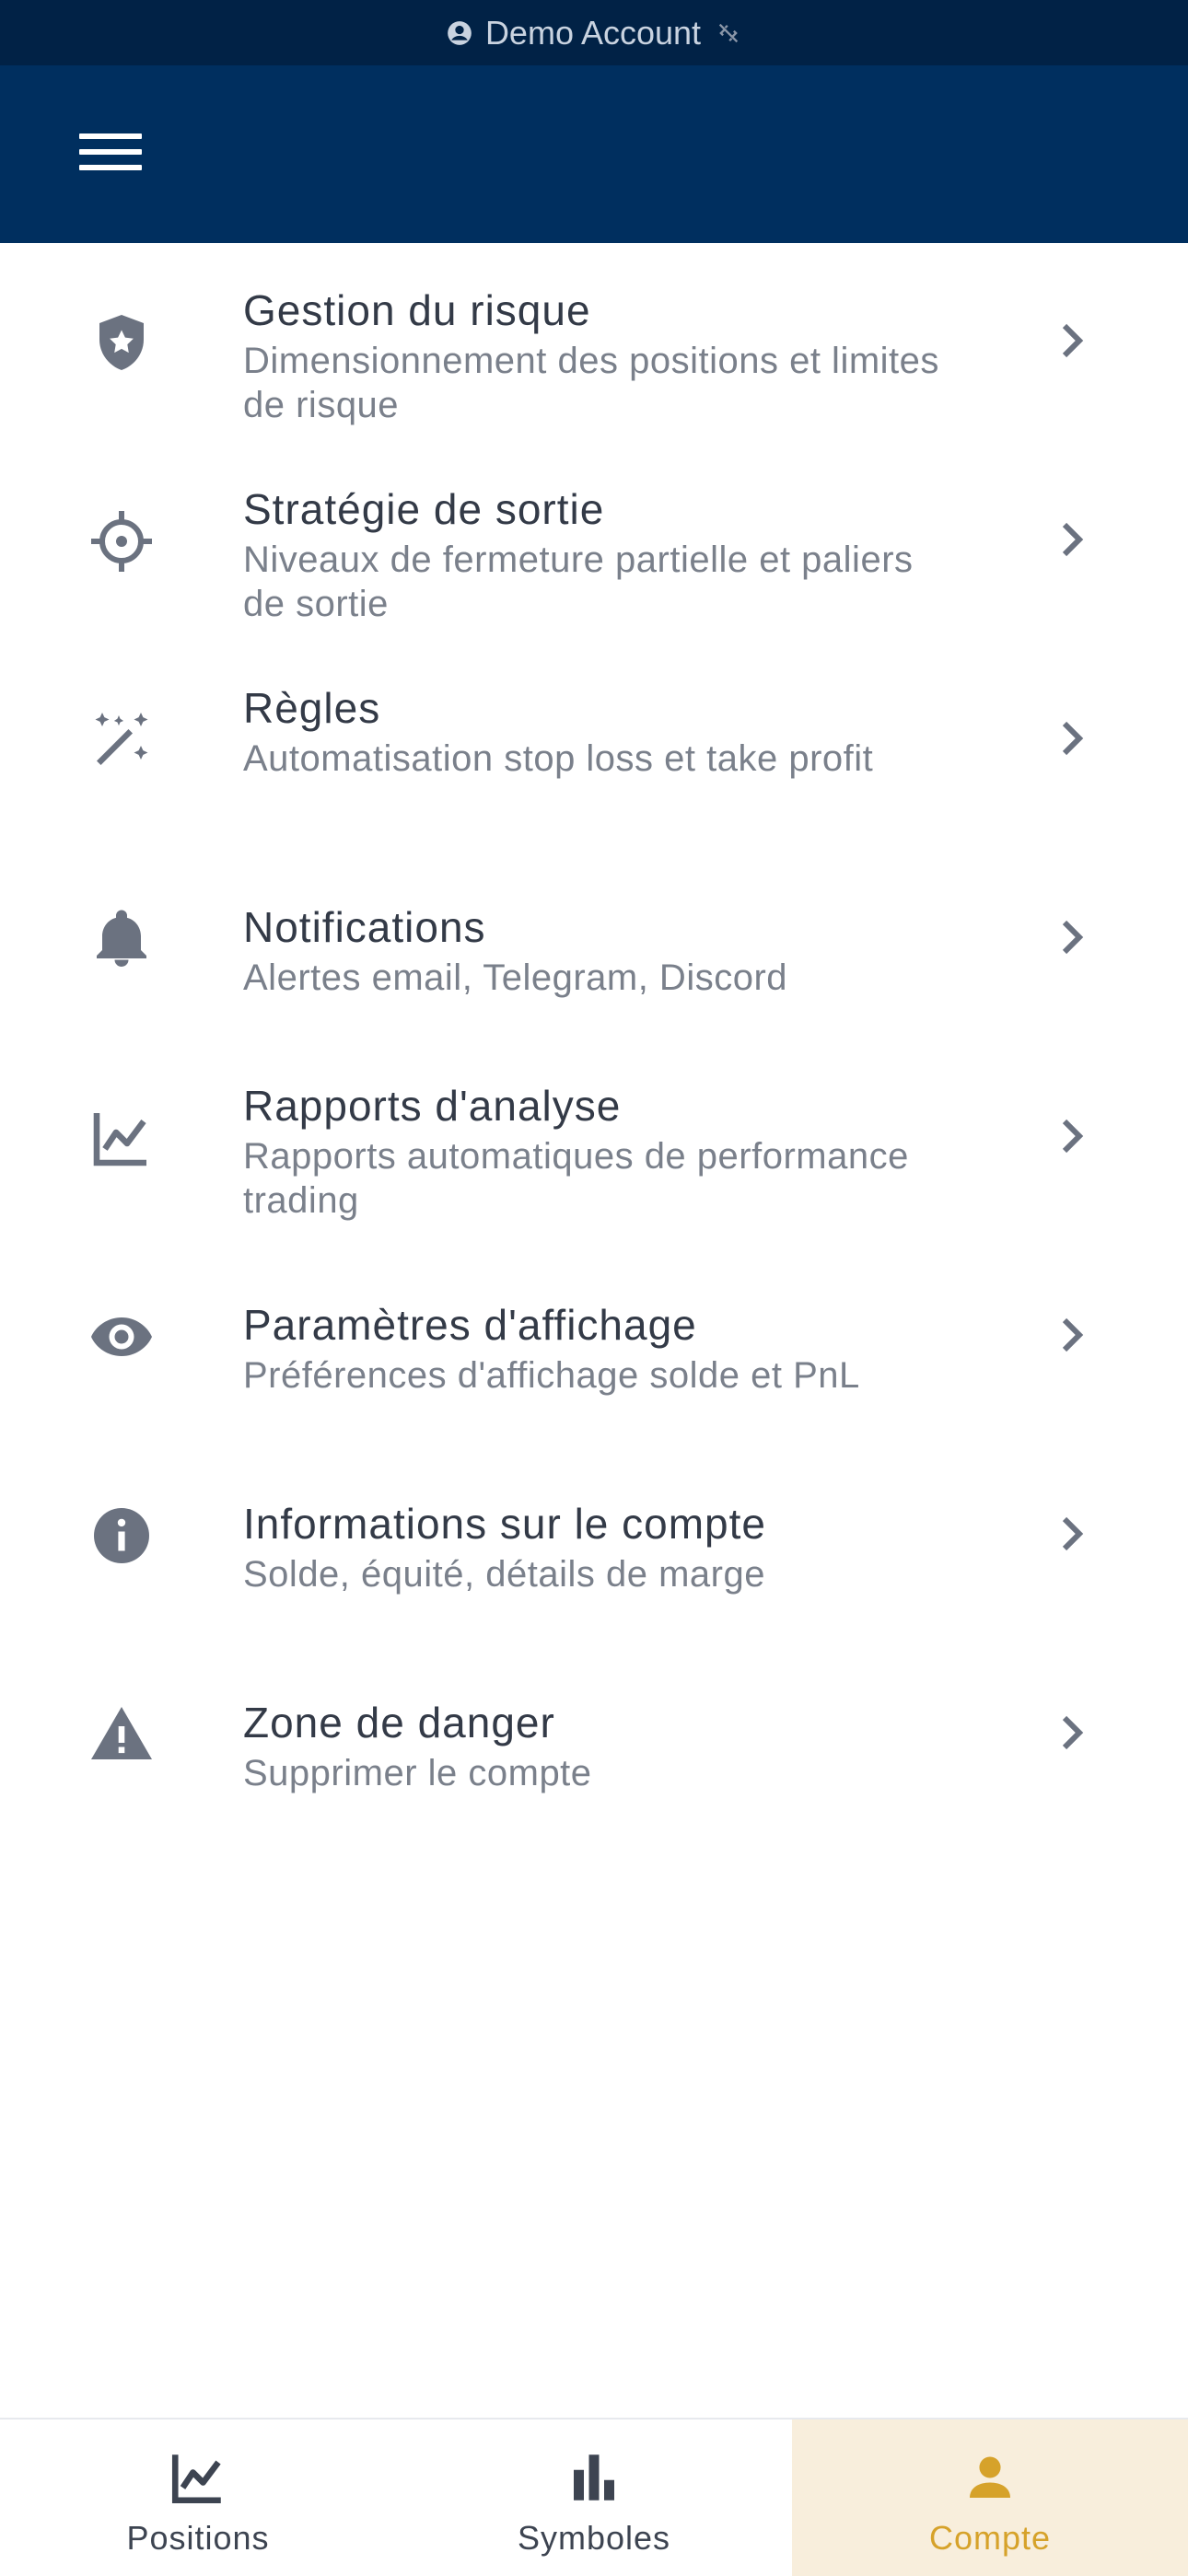  What do you see at coordinates (728, 32) in the screenshot?
I see `link-off-icon` at bounding box center [728, 32].